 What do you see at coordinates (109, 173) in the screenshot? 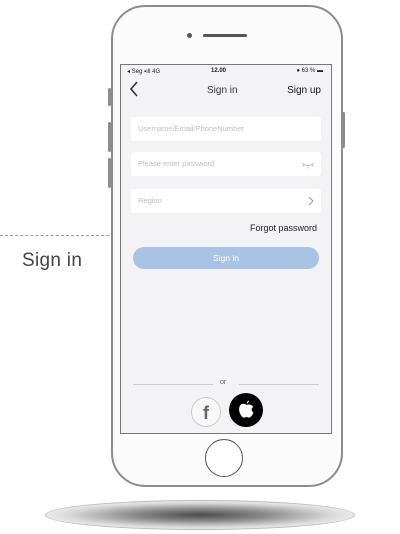
I see `volume-down-button` at bounding box center [109, 173].